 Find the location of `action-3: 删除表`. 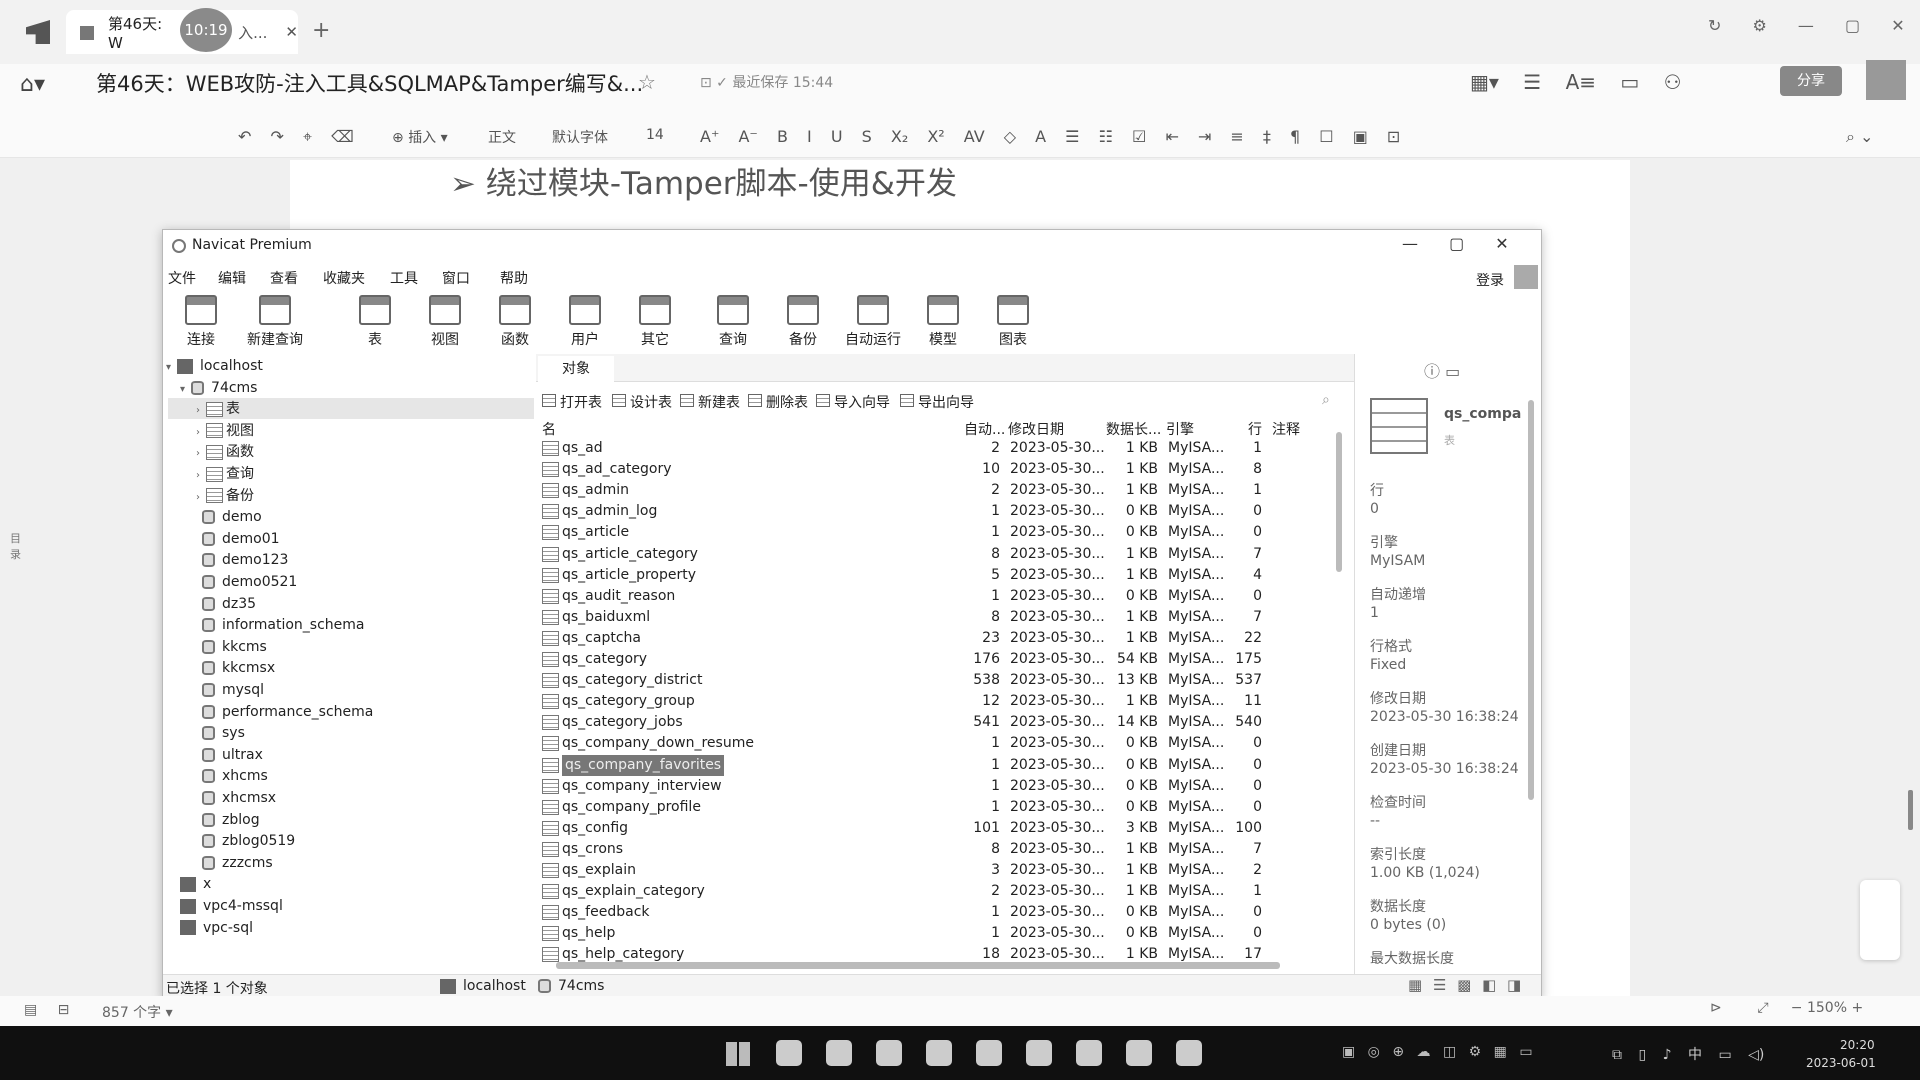

action-3: 删除表 is located at coordinates (787, 402).